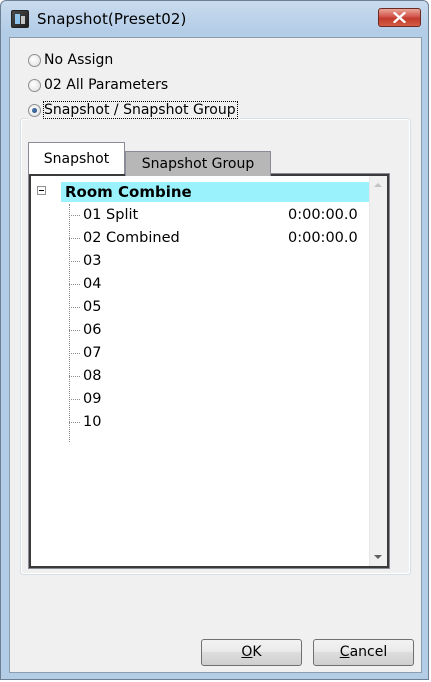 This screenshot has height=682, width=431. What do you see at coordinates (112, 19) in the screenshot?
I see `window-title: Snapshot(Preset02)` at bounding box center [112, 19].